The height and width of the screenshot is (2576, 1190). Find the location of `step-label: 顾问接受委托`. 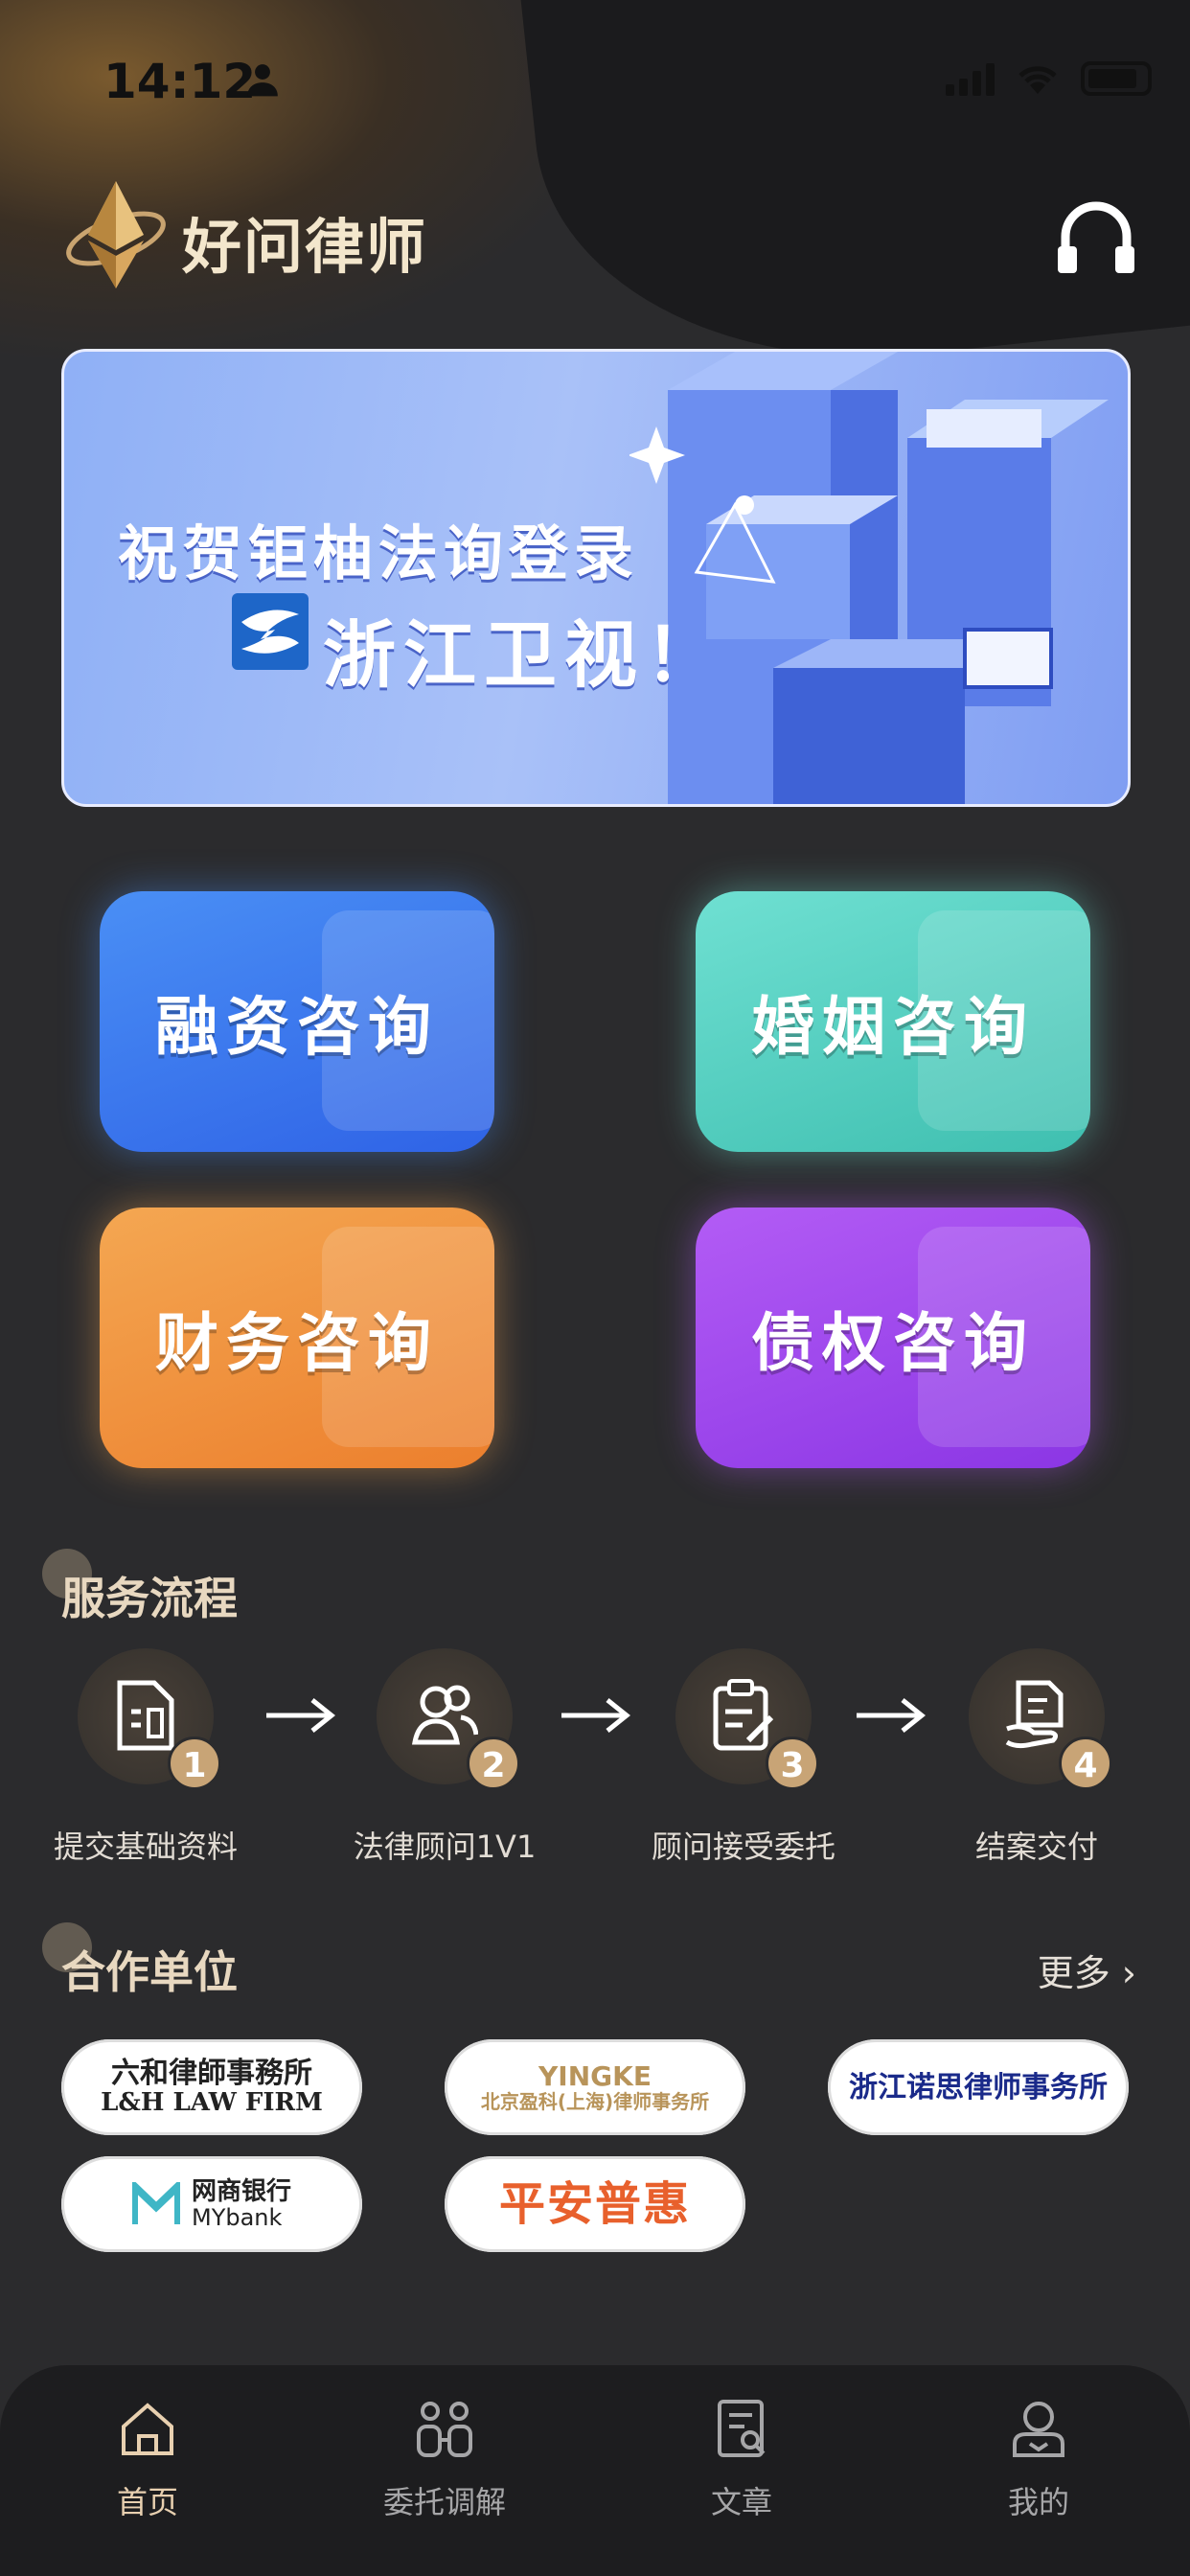

step-label: 顾问接受委托 is located at coordinates (743, 1846).